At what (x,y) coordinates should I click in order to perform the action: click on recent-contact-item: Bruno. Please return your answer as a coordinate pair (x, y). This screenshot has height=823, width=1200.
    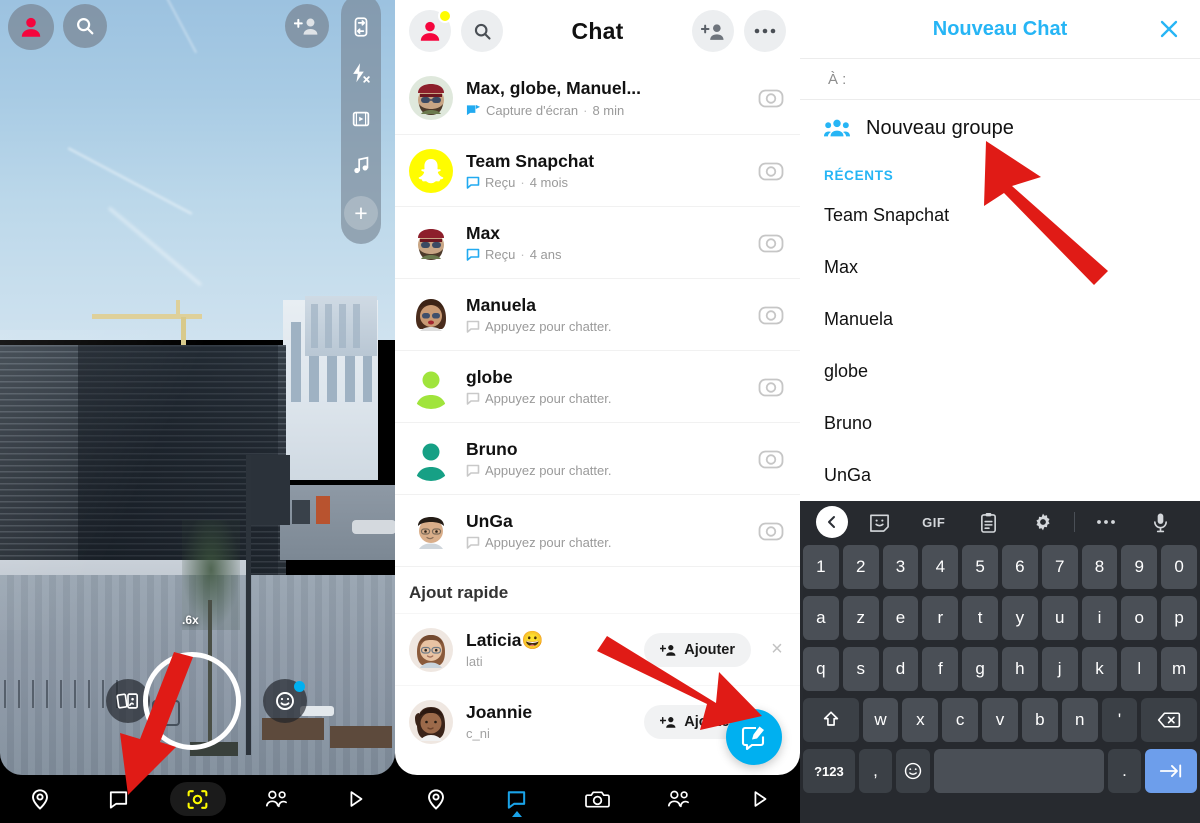
    Looking at the image, I should click on (1000, 423).